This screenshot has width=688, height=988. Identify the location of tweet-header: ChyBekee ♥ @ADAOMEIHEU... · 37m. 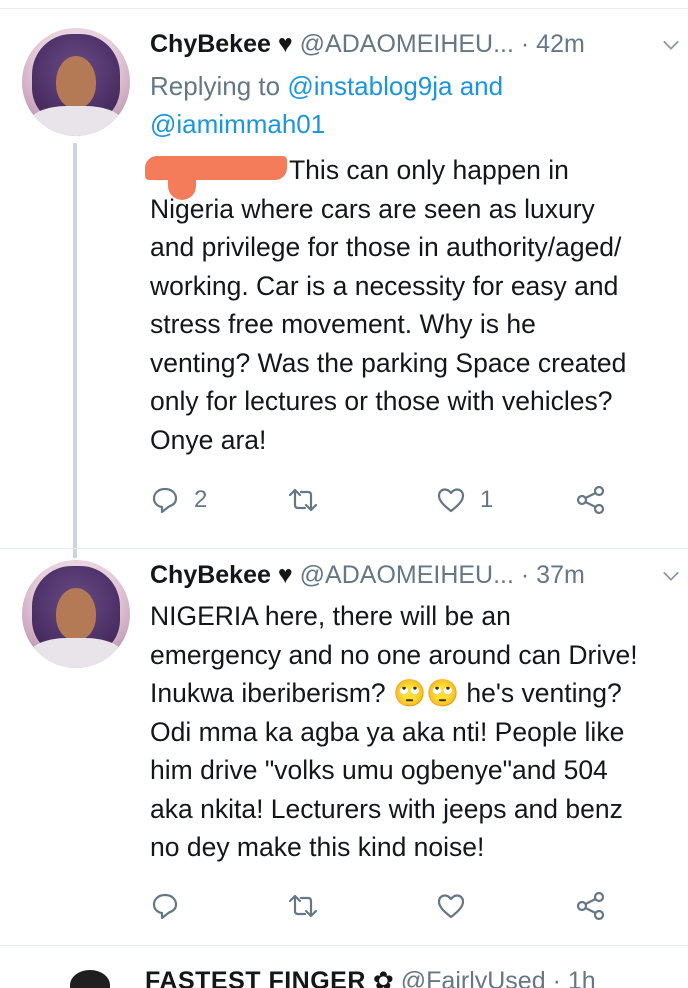
(367, 575).